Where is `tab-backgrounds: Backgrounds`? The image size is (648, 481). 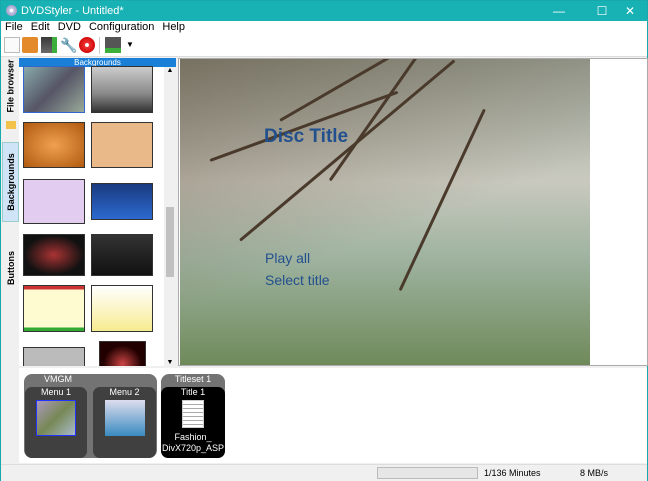
tab-backgrounds: Backgrounds is located at coordinates (10, 182).